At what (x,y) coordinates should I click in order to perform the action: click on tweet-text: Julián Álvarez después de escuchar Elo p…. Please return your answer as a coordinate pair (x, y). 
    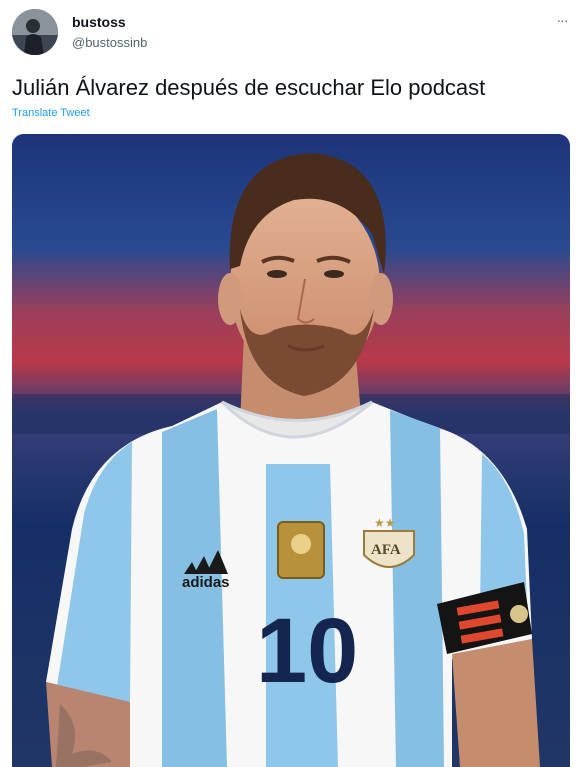
    Looking at the image, I should click on (249, 87).